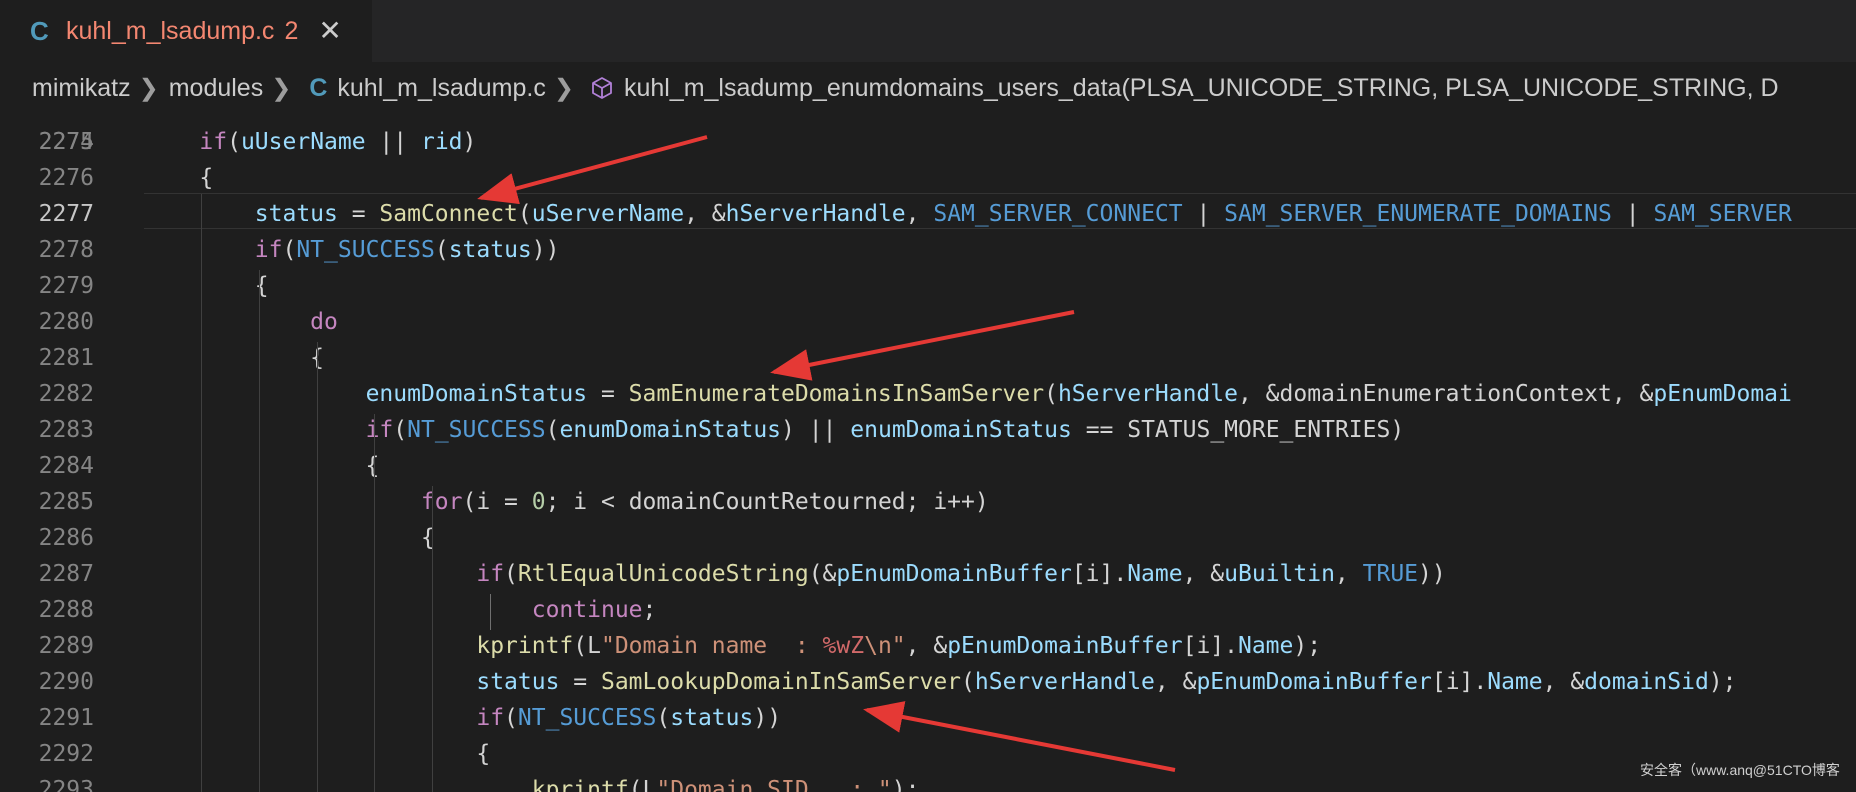 The width and height of the screenshot is (1856, 792). What do you see at coordinates (170, 31) in the screenshot?
I see `tab-title: kuhl_m_lsadump.c` at bounding box center [170, 31].